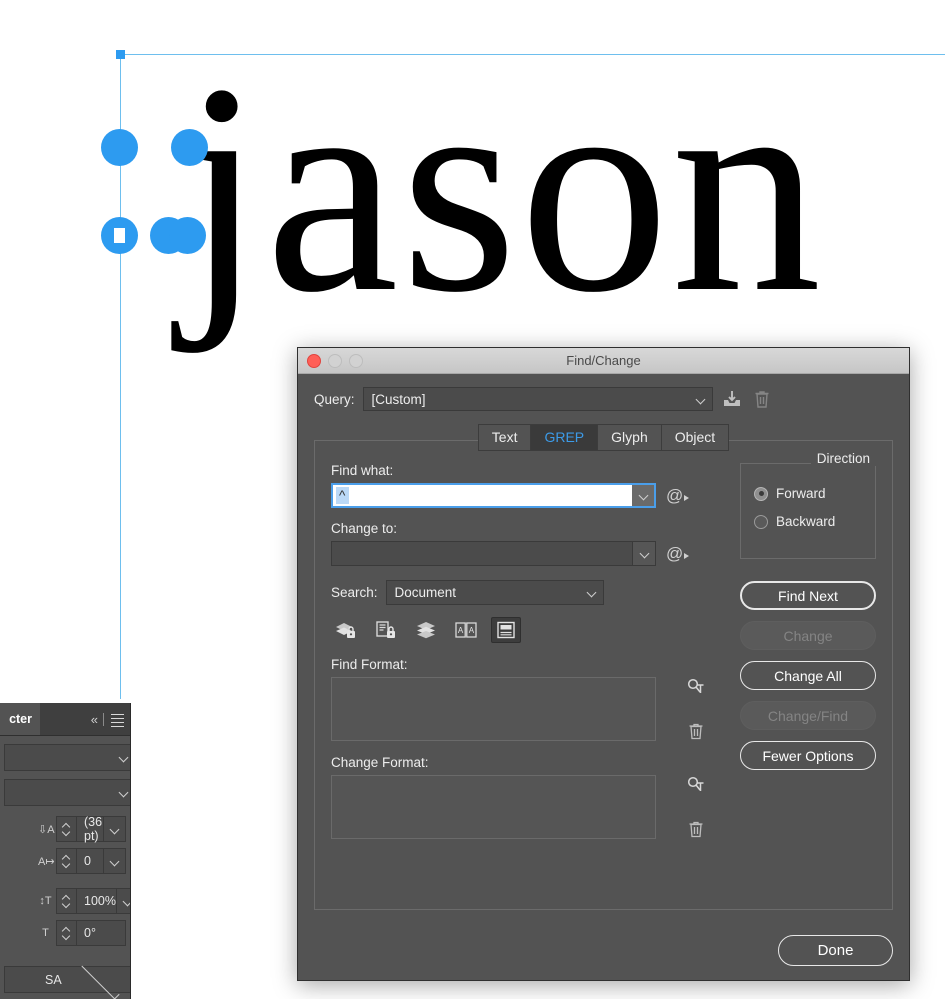 This screenshot has height=999, width=945. Describe the element at coordinates (117, 720) in the screenshot. I see `panel-menu-icon` at that location.